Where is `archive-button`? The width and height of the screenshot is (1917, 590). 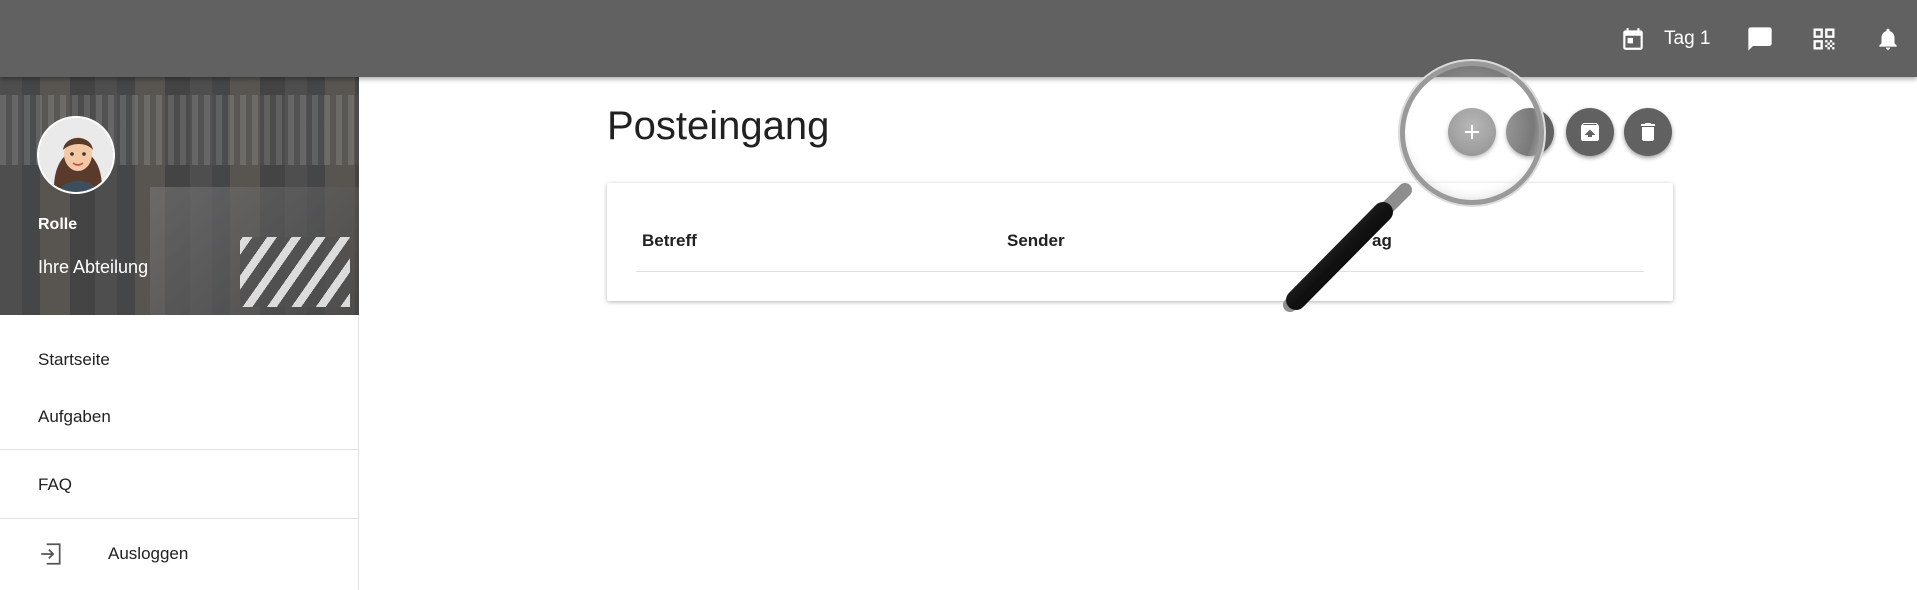 archive-button is located at coordinates (1590, 132).